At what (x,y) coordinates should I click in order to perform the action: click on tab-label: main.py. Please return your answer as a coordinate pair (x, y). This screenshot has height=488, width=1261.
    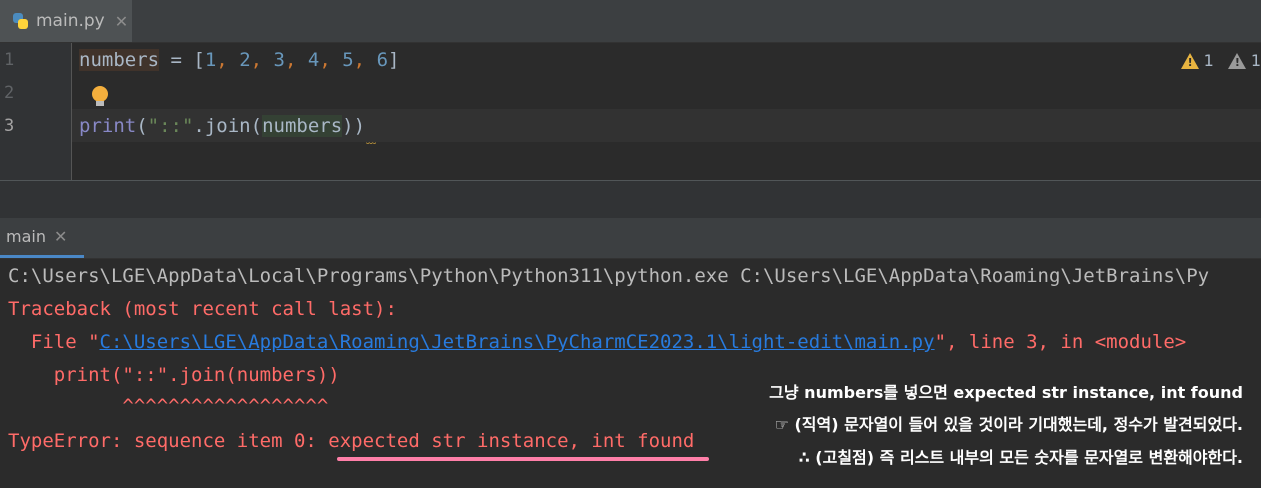
    Looking at the image, I should click on (70, 21).